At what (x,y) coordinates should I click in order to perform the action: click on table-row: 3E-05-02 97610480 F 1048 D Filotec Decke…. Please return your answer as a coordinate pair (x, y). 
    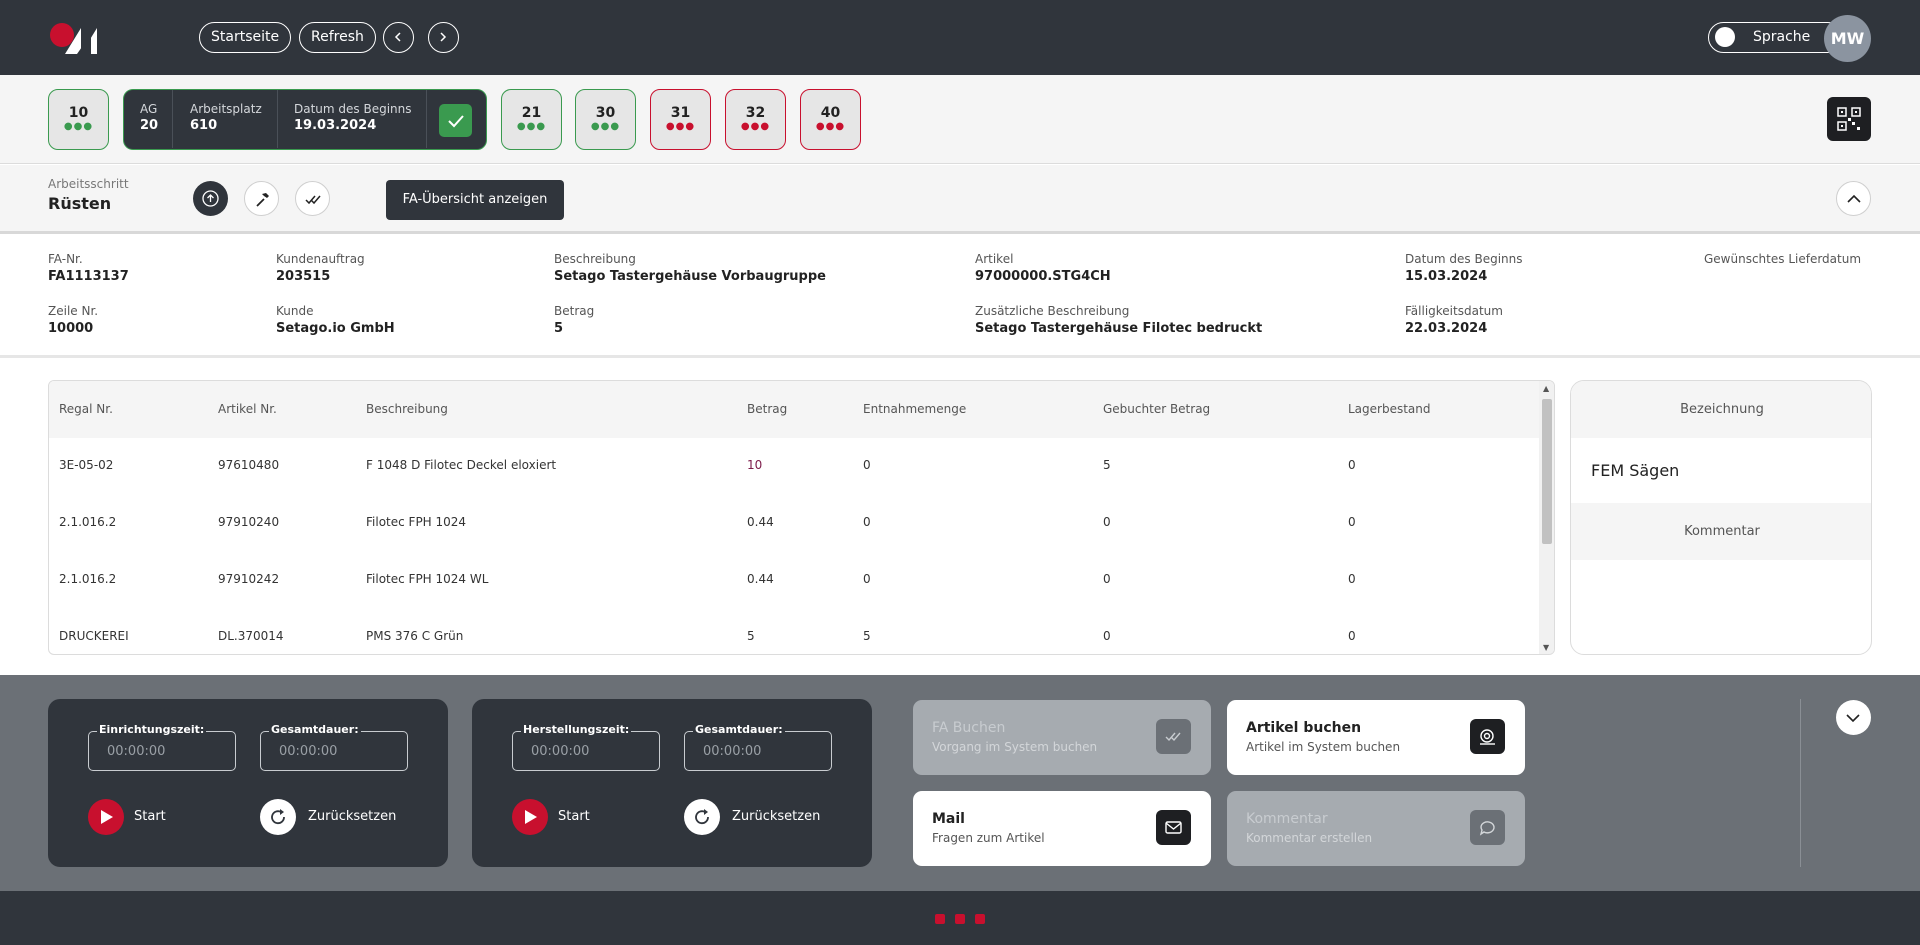
    Looking at the image, I should click on (794, 466).